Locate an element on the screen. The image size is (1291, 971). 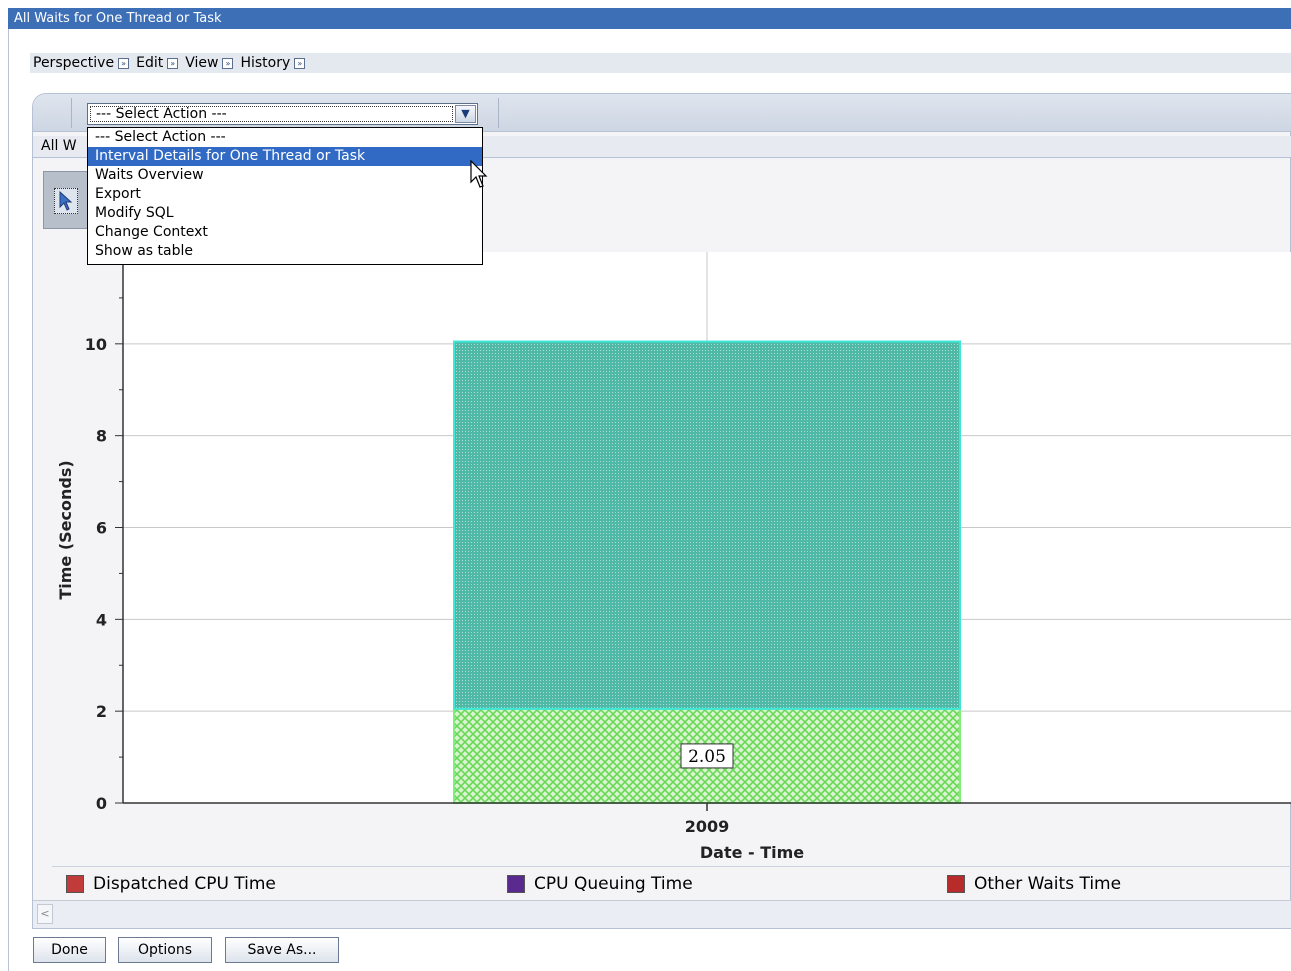
scroll-left-icon: < is located at coordinates (45, 914).